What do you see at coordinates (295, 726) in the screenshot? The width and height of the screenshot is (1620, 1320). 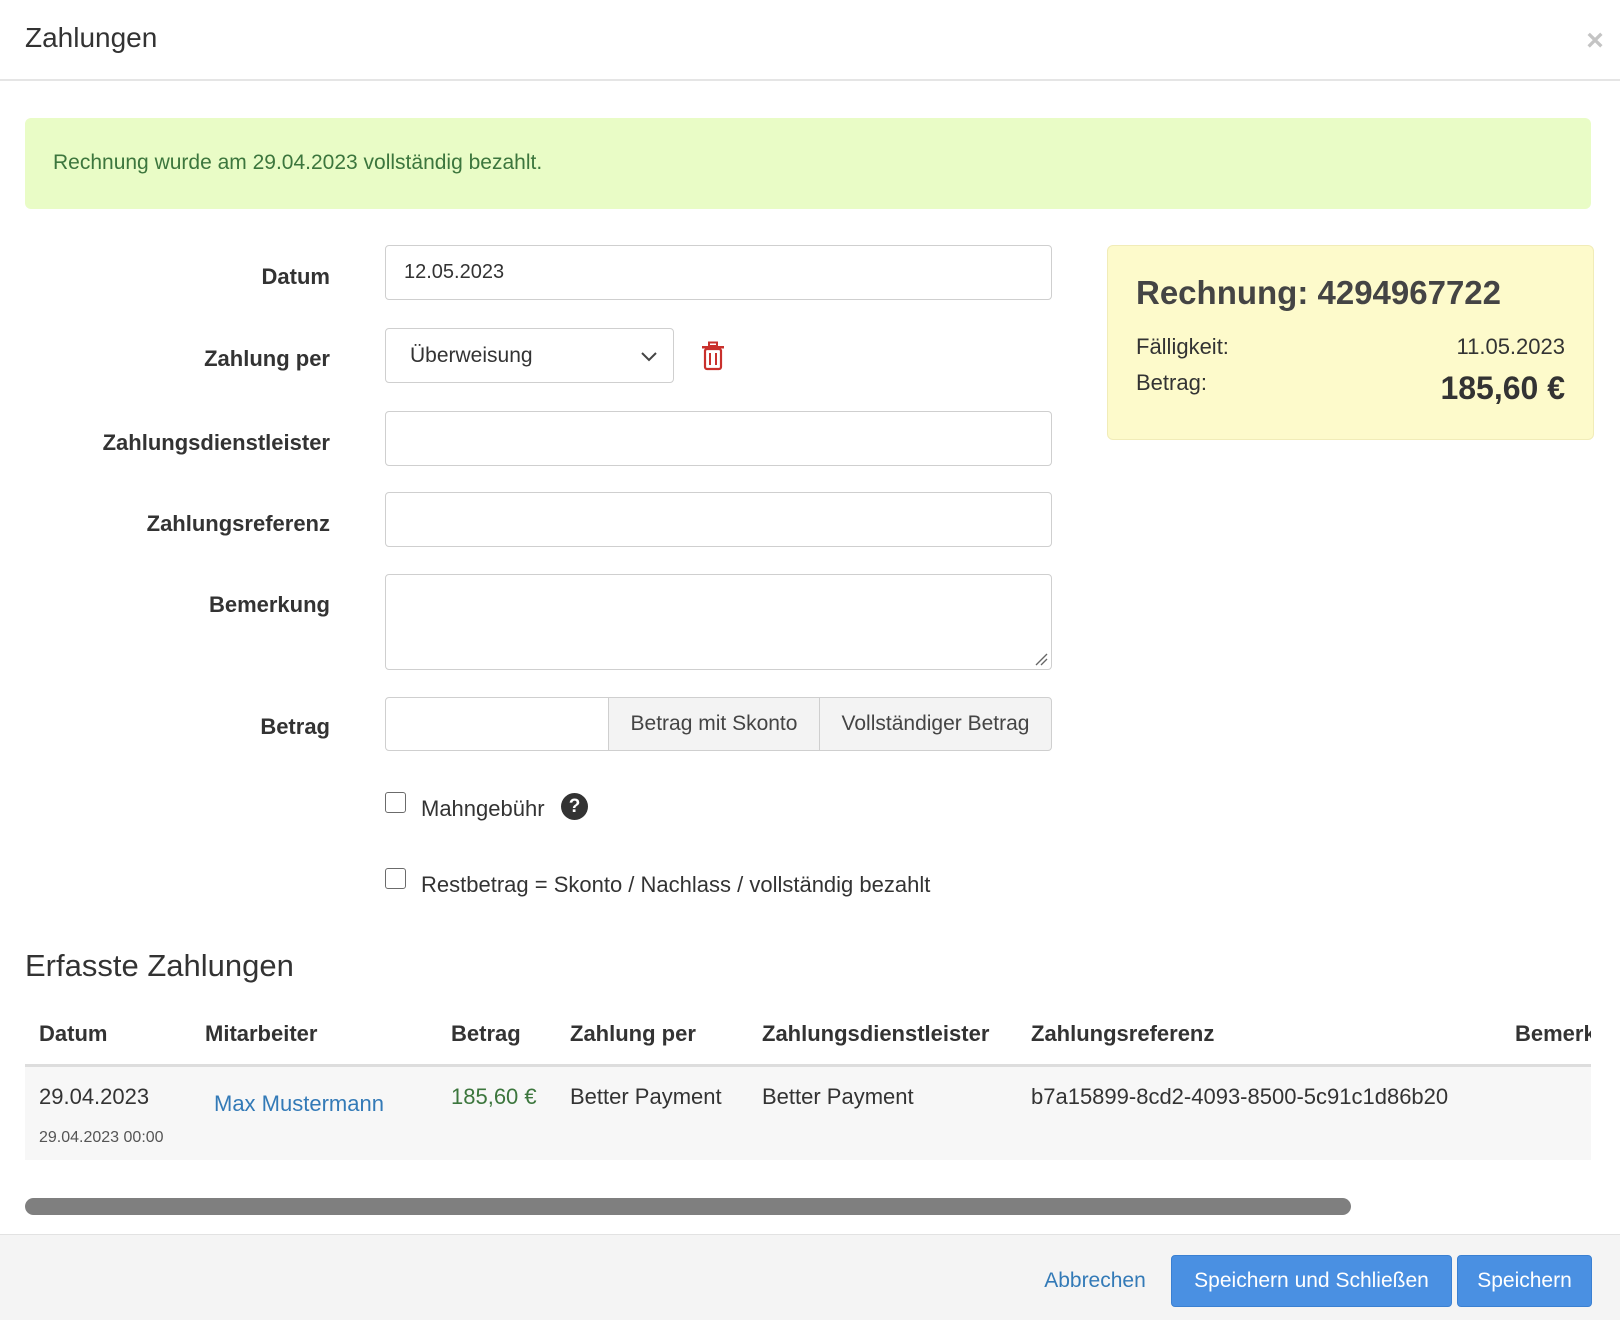 I see `betrag-label: Betrag` at bounding box center [295, 726].